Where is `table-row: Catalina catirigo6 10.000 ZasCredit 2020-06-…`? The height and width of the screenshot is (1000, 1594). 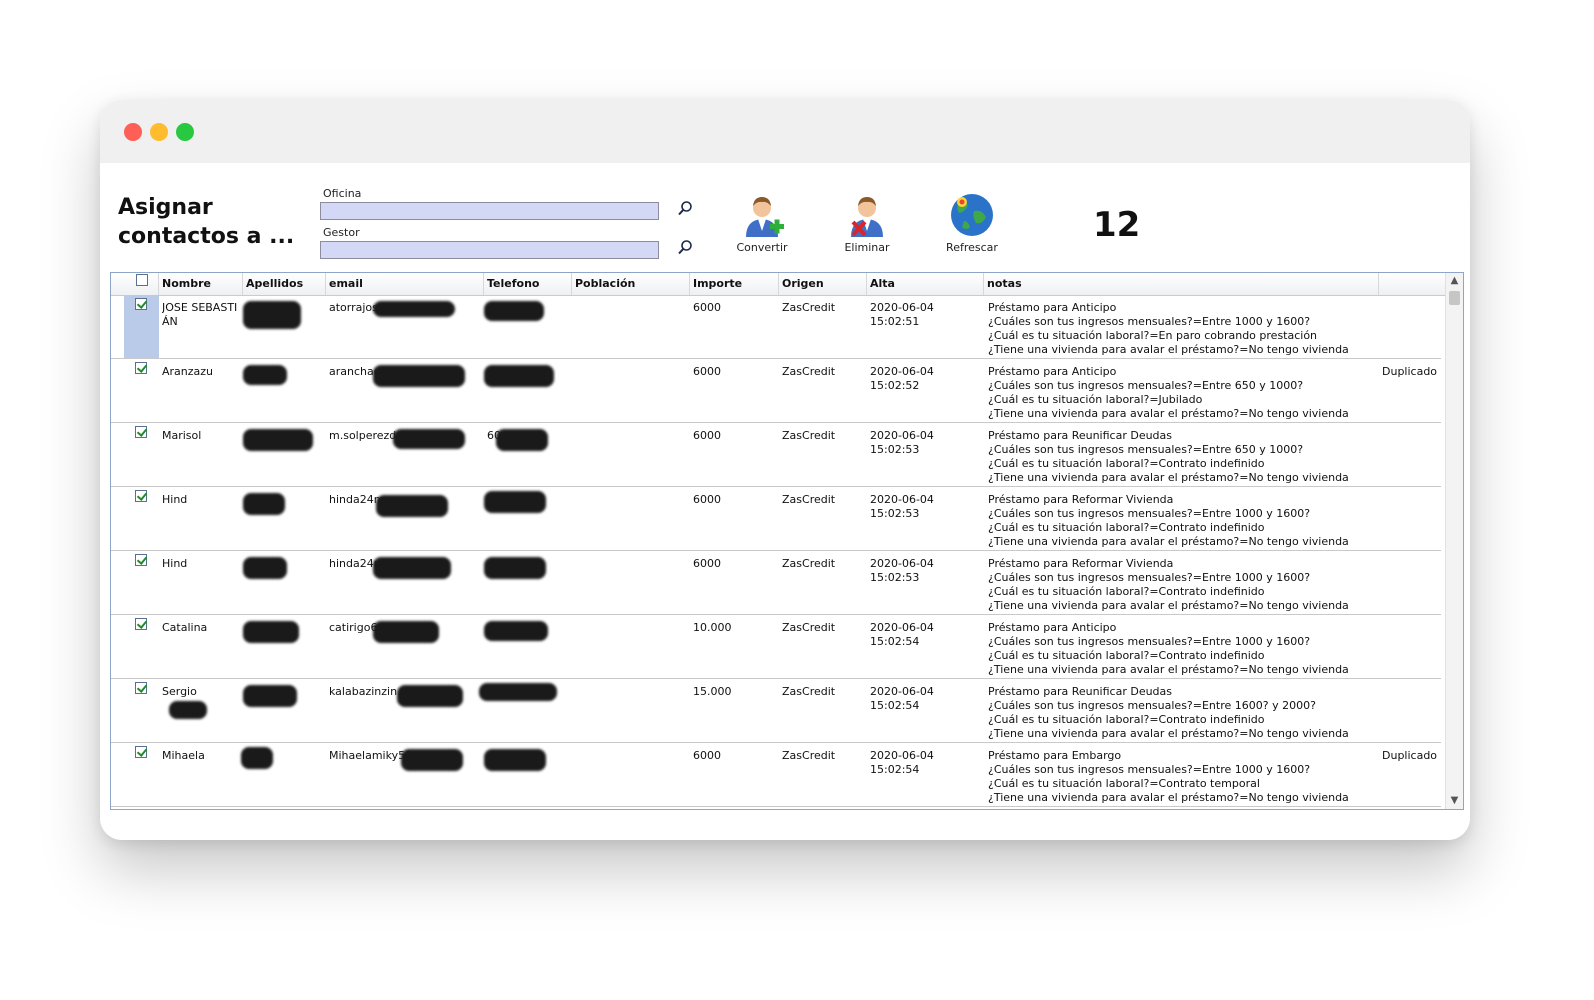
table-row: Catalina catirigo6 10.000 ZasCredit 2020-06-… is located at coordinates (776, 647).